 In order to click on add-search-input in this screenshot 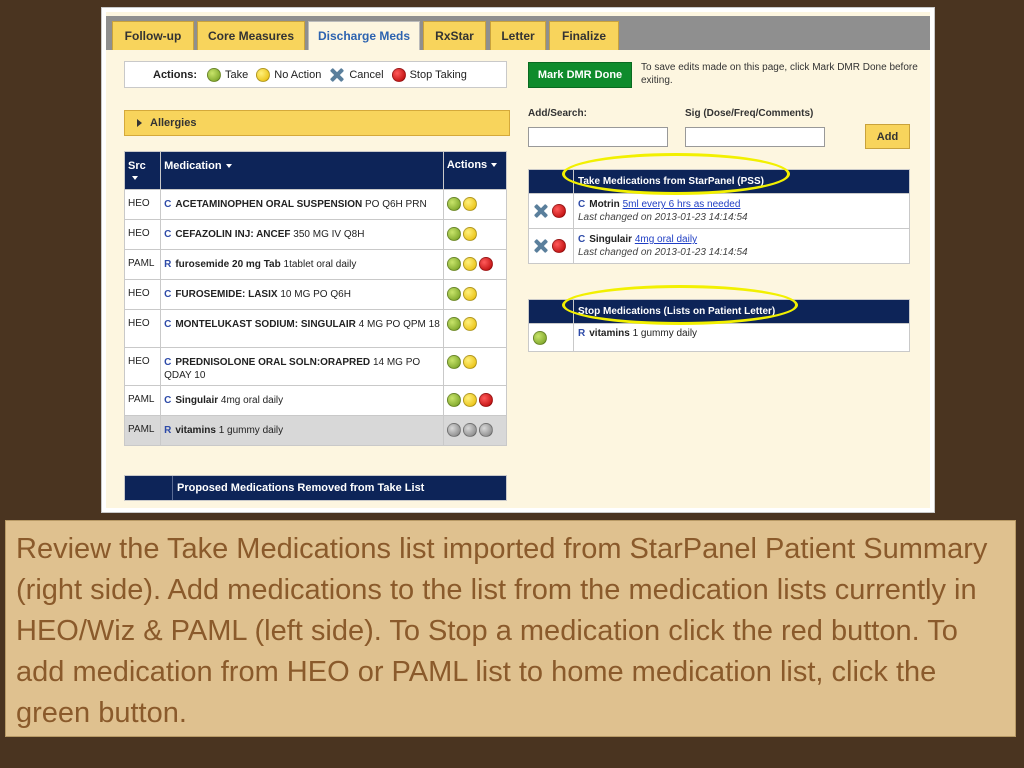, I will do `click(598, 137)`.